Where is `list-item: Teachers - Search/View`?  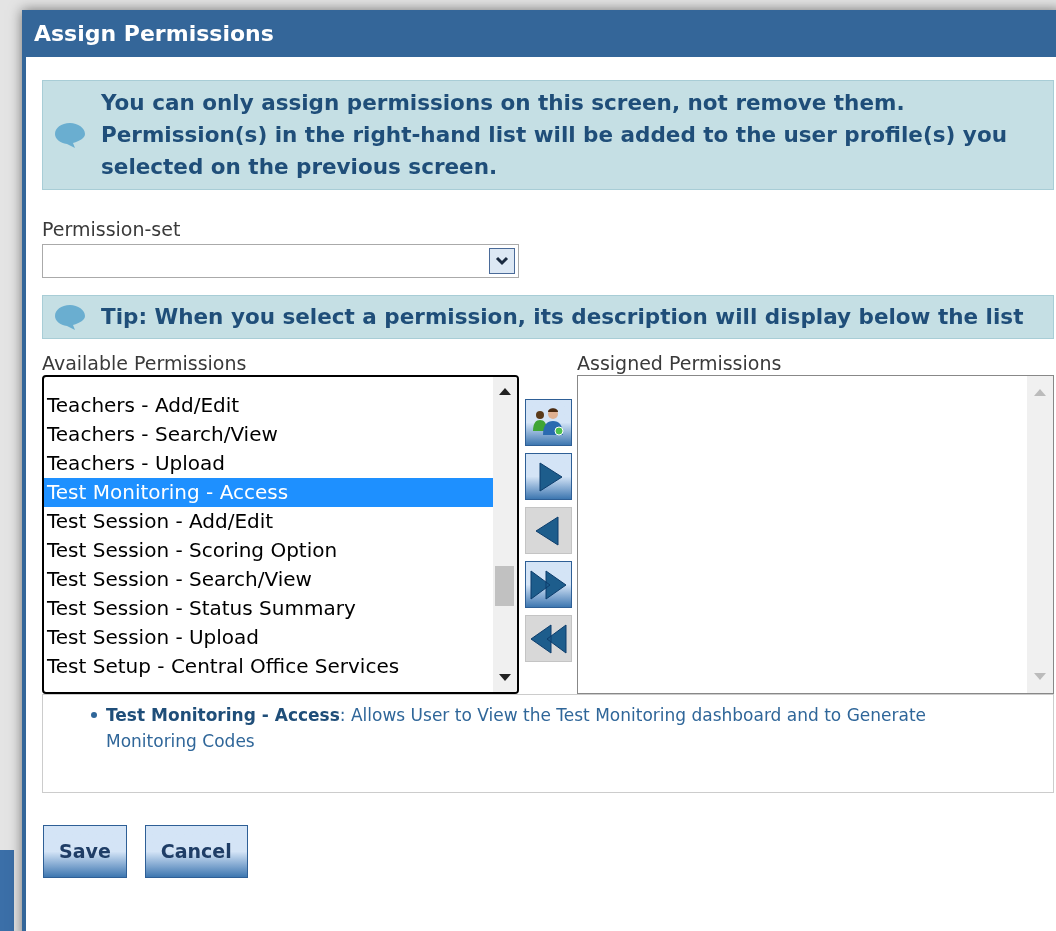
list-item: Teachers - Search/View is located at coordinates (268, 434).